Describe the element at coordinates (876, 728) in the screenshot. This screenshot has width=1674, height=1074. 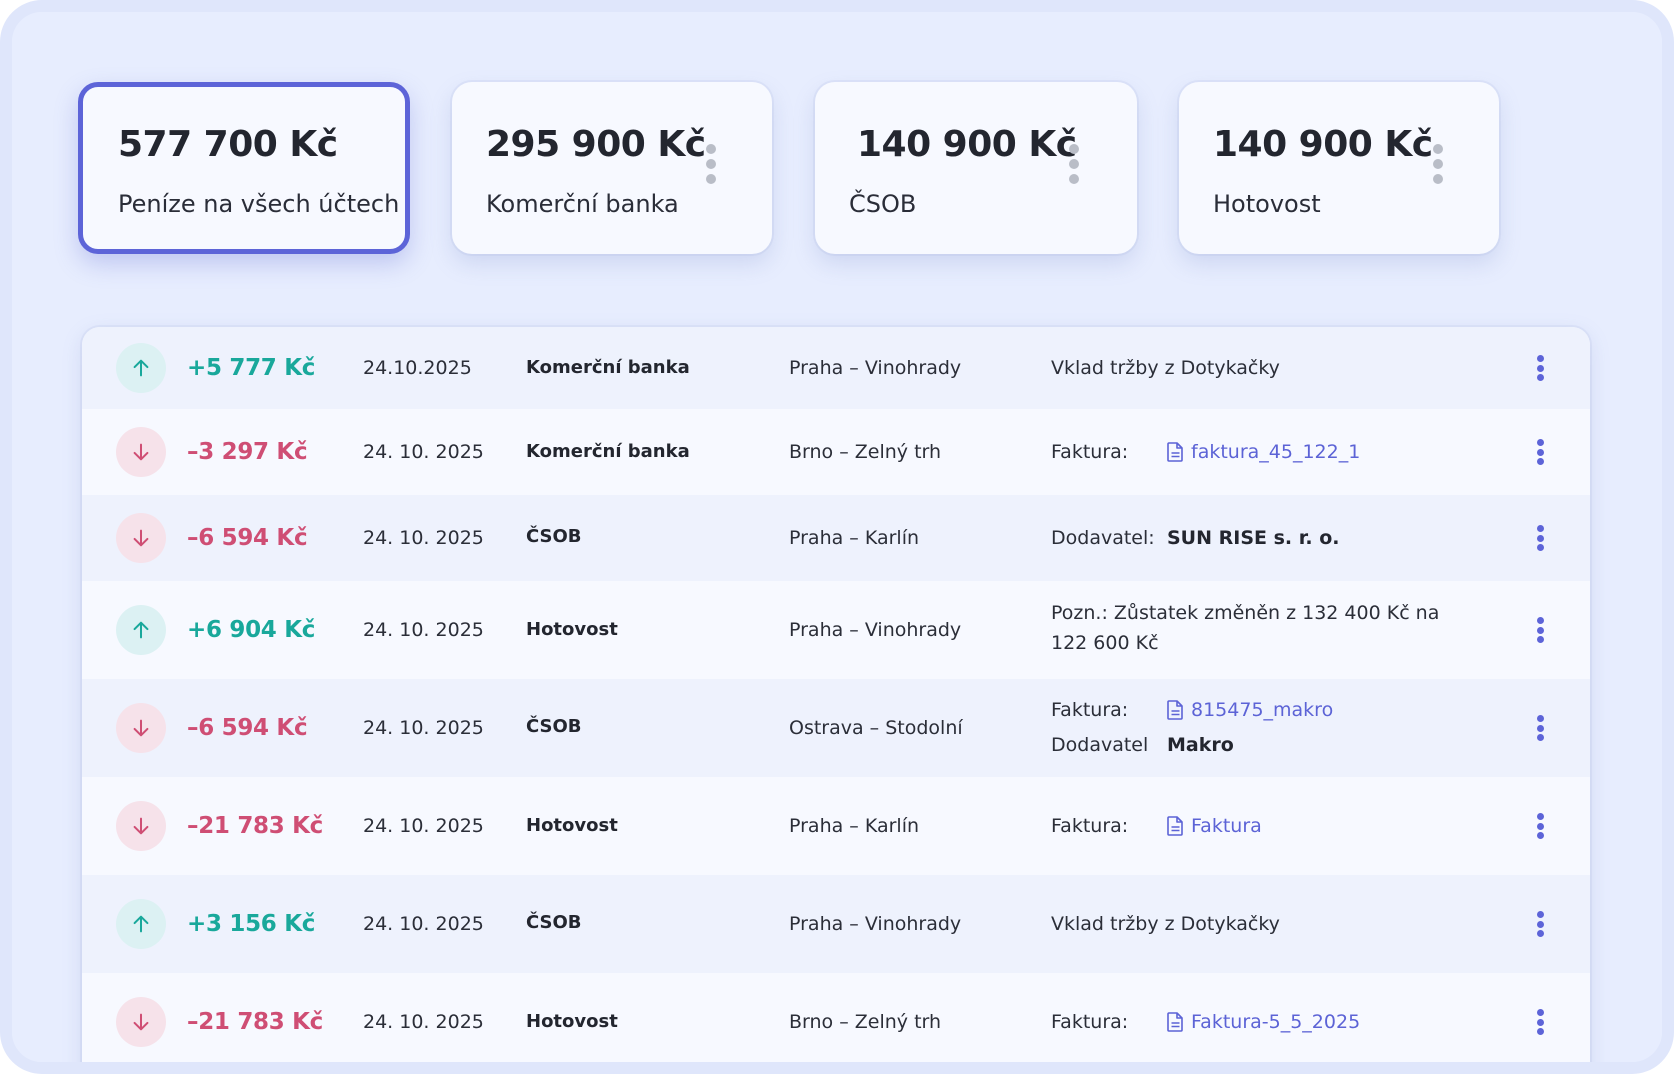
I see `transaction-place: Ostrava – Stodolní` at that location.